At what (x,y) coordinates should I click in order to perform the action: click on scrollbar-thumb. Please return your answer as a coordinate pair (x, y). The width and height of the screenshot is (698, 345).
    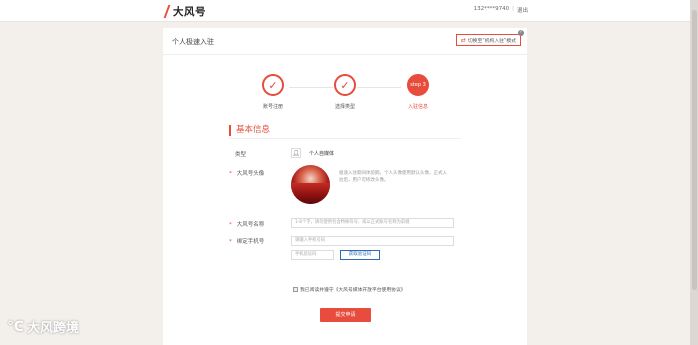
    Looking at the image, I should click on (694, 150).